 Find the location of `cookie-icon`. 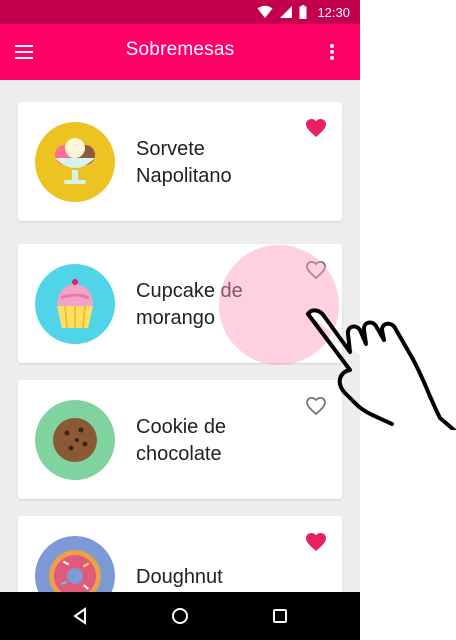

cookie-icon is located at coordinates (75, 440).